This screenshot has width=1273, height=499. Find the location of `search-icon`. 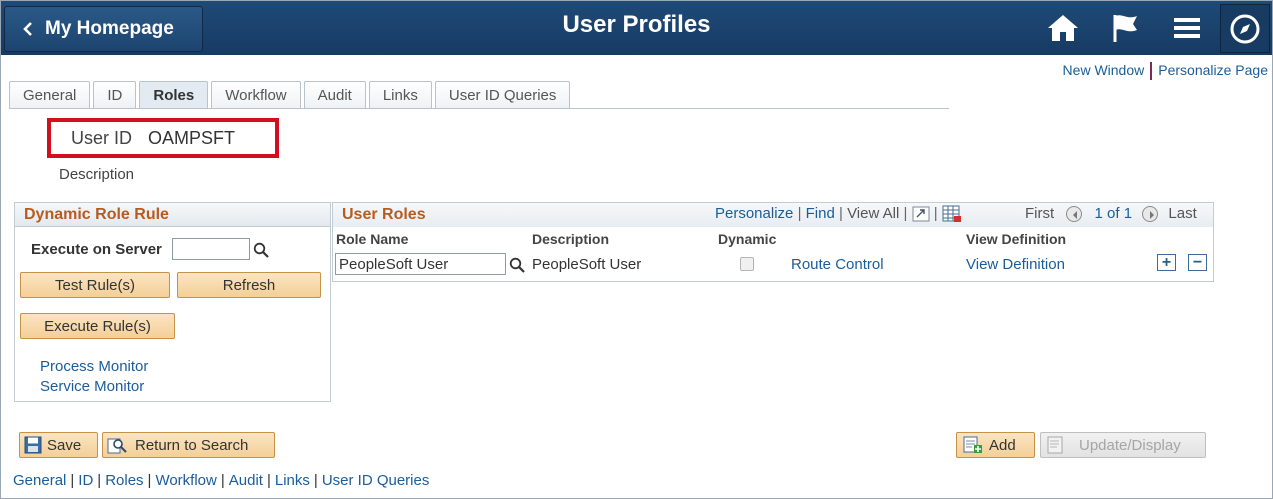

search-icon is located at coordinates (261, 250).